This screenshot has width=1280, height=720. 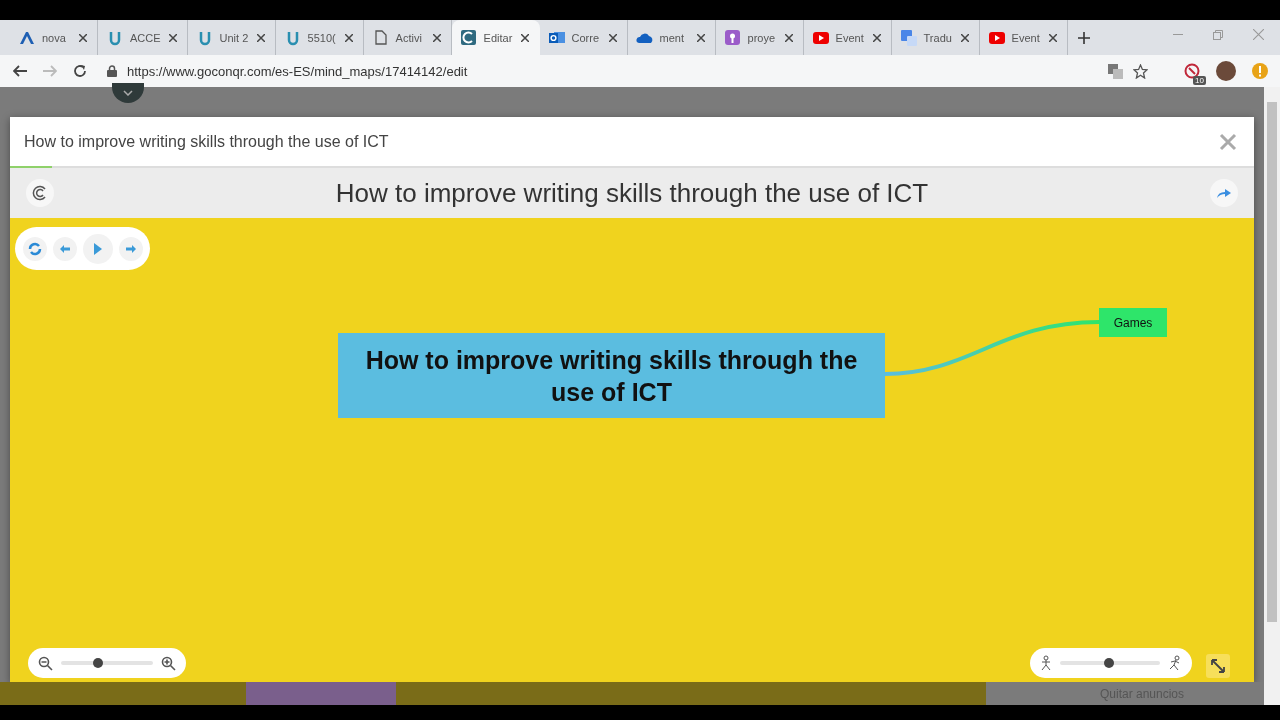 What do you see at coordinates (556, 37) in the screenshot?
I see `mail-app-icon` at bounding box center [556, 37].